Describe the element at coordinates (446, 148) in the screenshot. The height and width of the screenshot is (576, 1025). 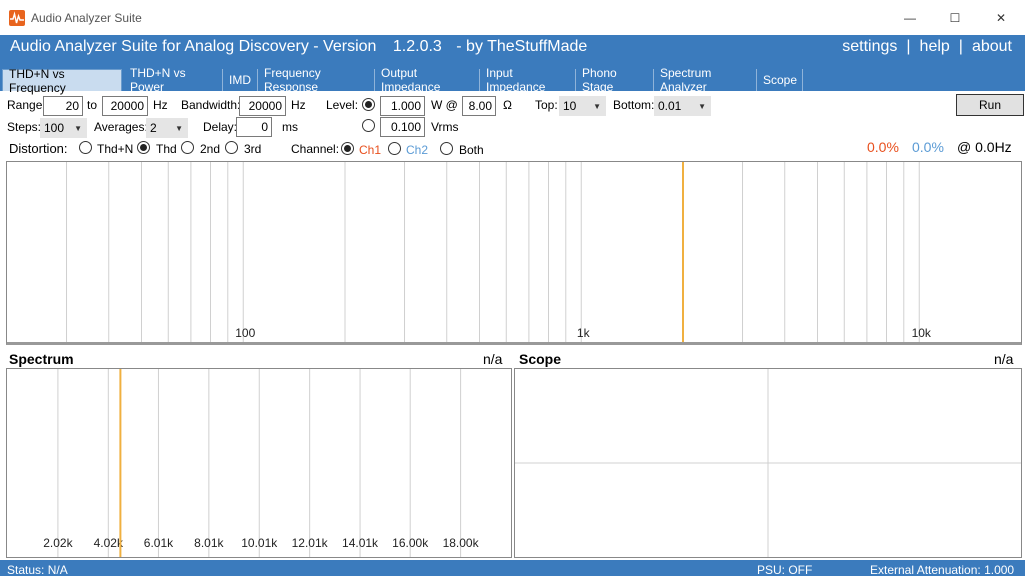
I see `channel-both-radio` at that location.